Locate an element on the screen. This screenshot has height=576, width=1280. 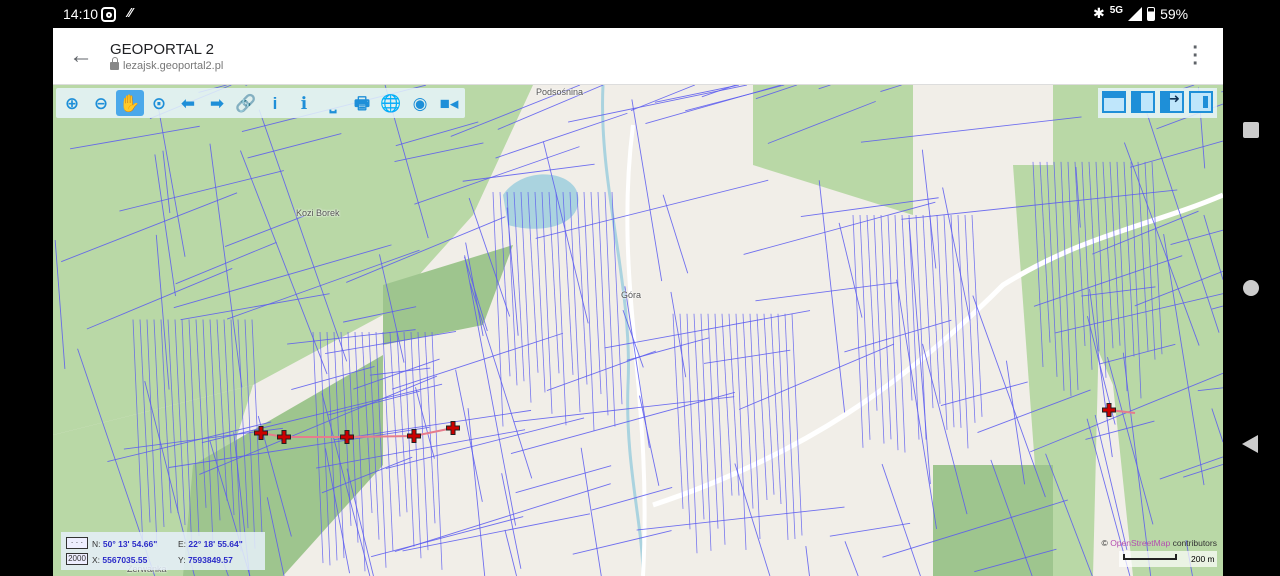
place-label: Kozi Borek is located at coordinates (318, 213).